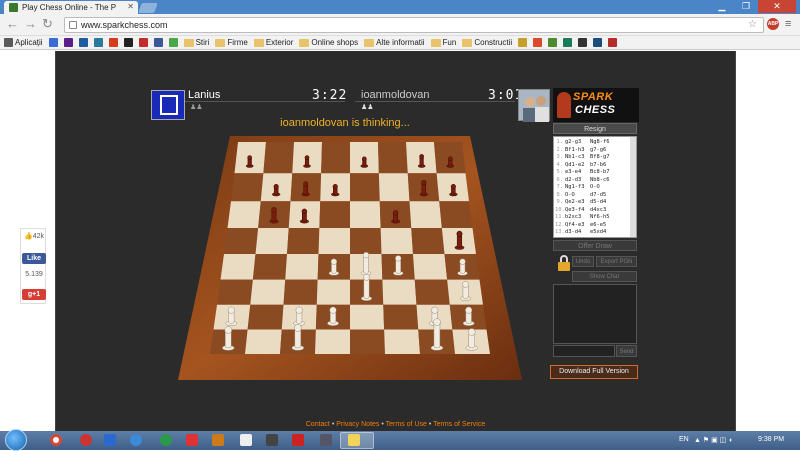 This screenshot has height=451, width=800. I want to click on chat-input, so click(584, 351).